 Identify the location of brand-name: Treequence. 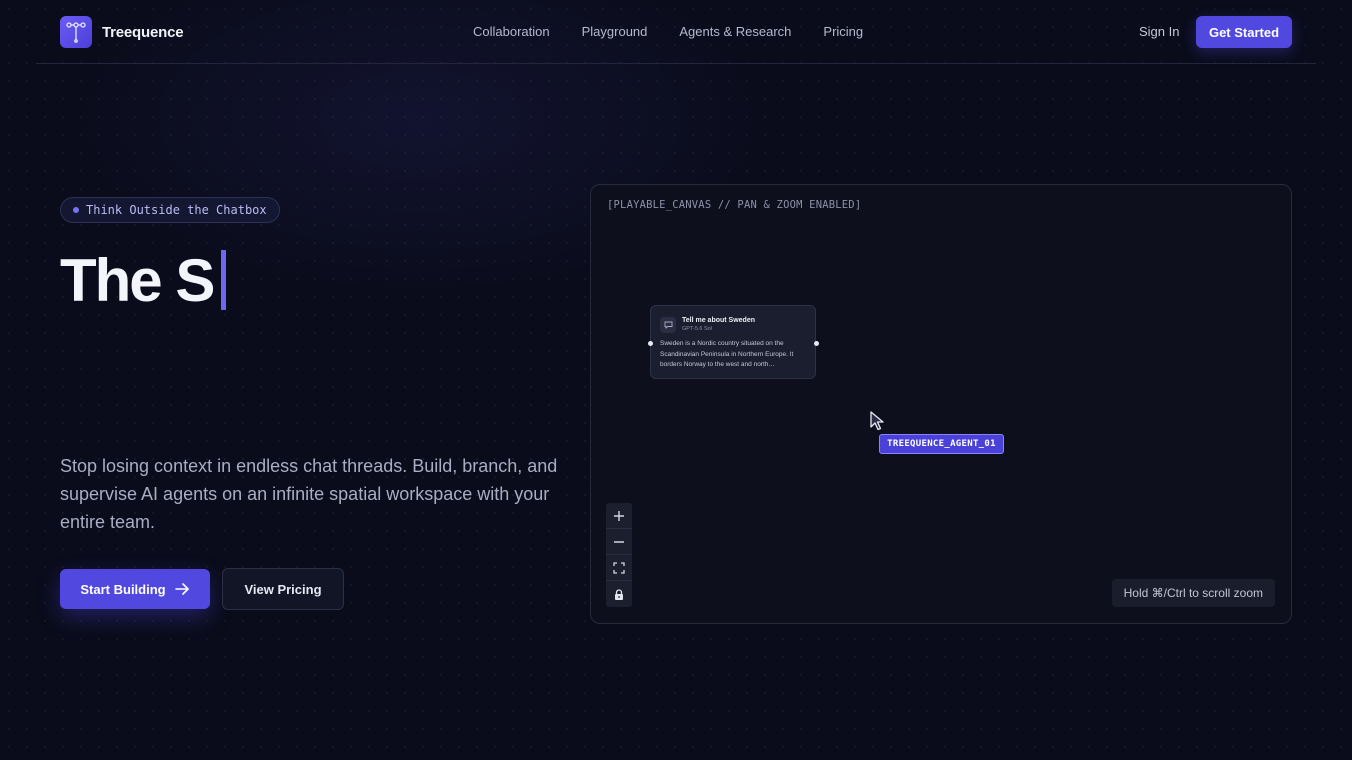
(143, 32).